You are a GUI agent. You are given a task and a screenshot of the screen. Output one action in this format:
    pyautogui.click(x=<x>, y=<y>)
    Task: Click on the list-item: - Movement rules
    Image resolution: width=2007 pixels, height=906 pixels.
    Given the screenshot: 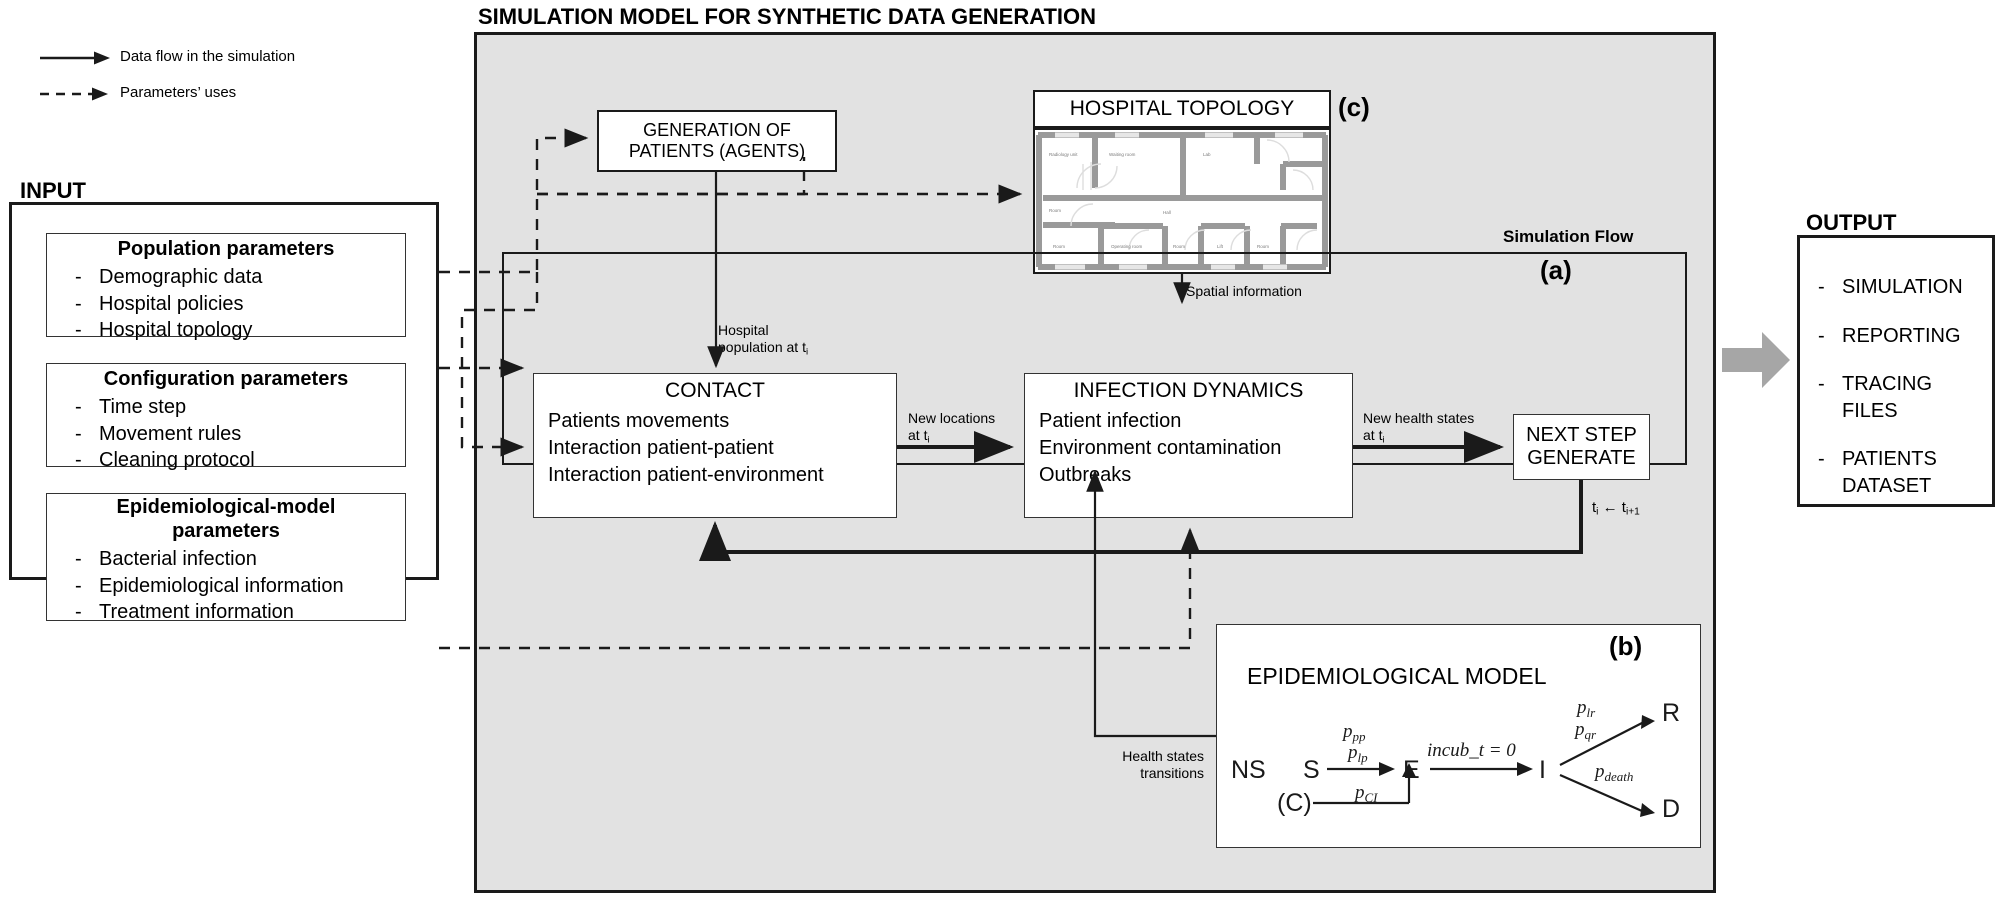 What is the action you would take?
    pyautogui.click(x=240, y=434)
    